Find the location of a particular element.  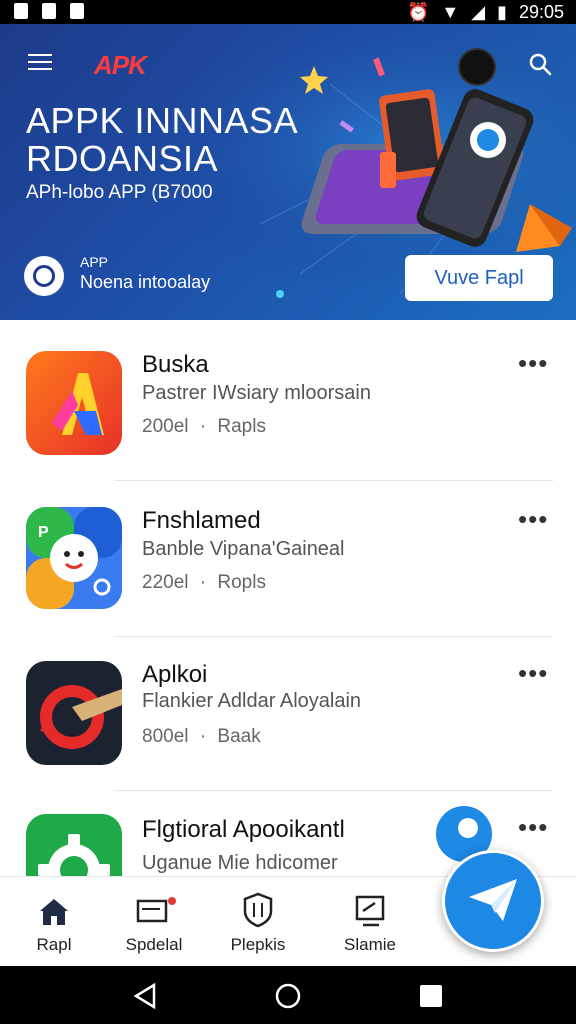

back-icon is located at coordinates (145, 996).